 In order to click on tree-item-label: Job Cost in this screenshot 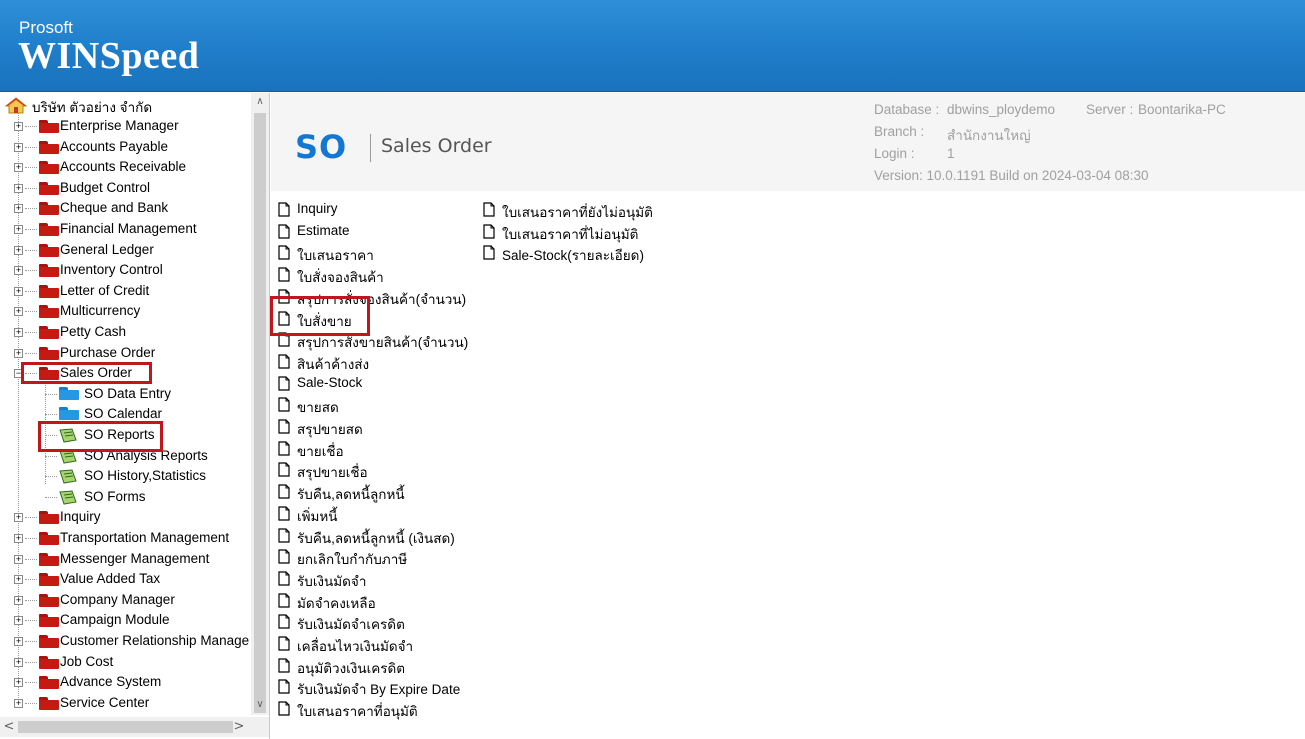, I will do `click(87, 661)`.